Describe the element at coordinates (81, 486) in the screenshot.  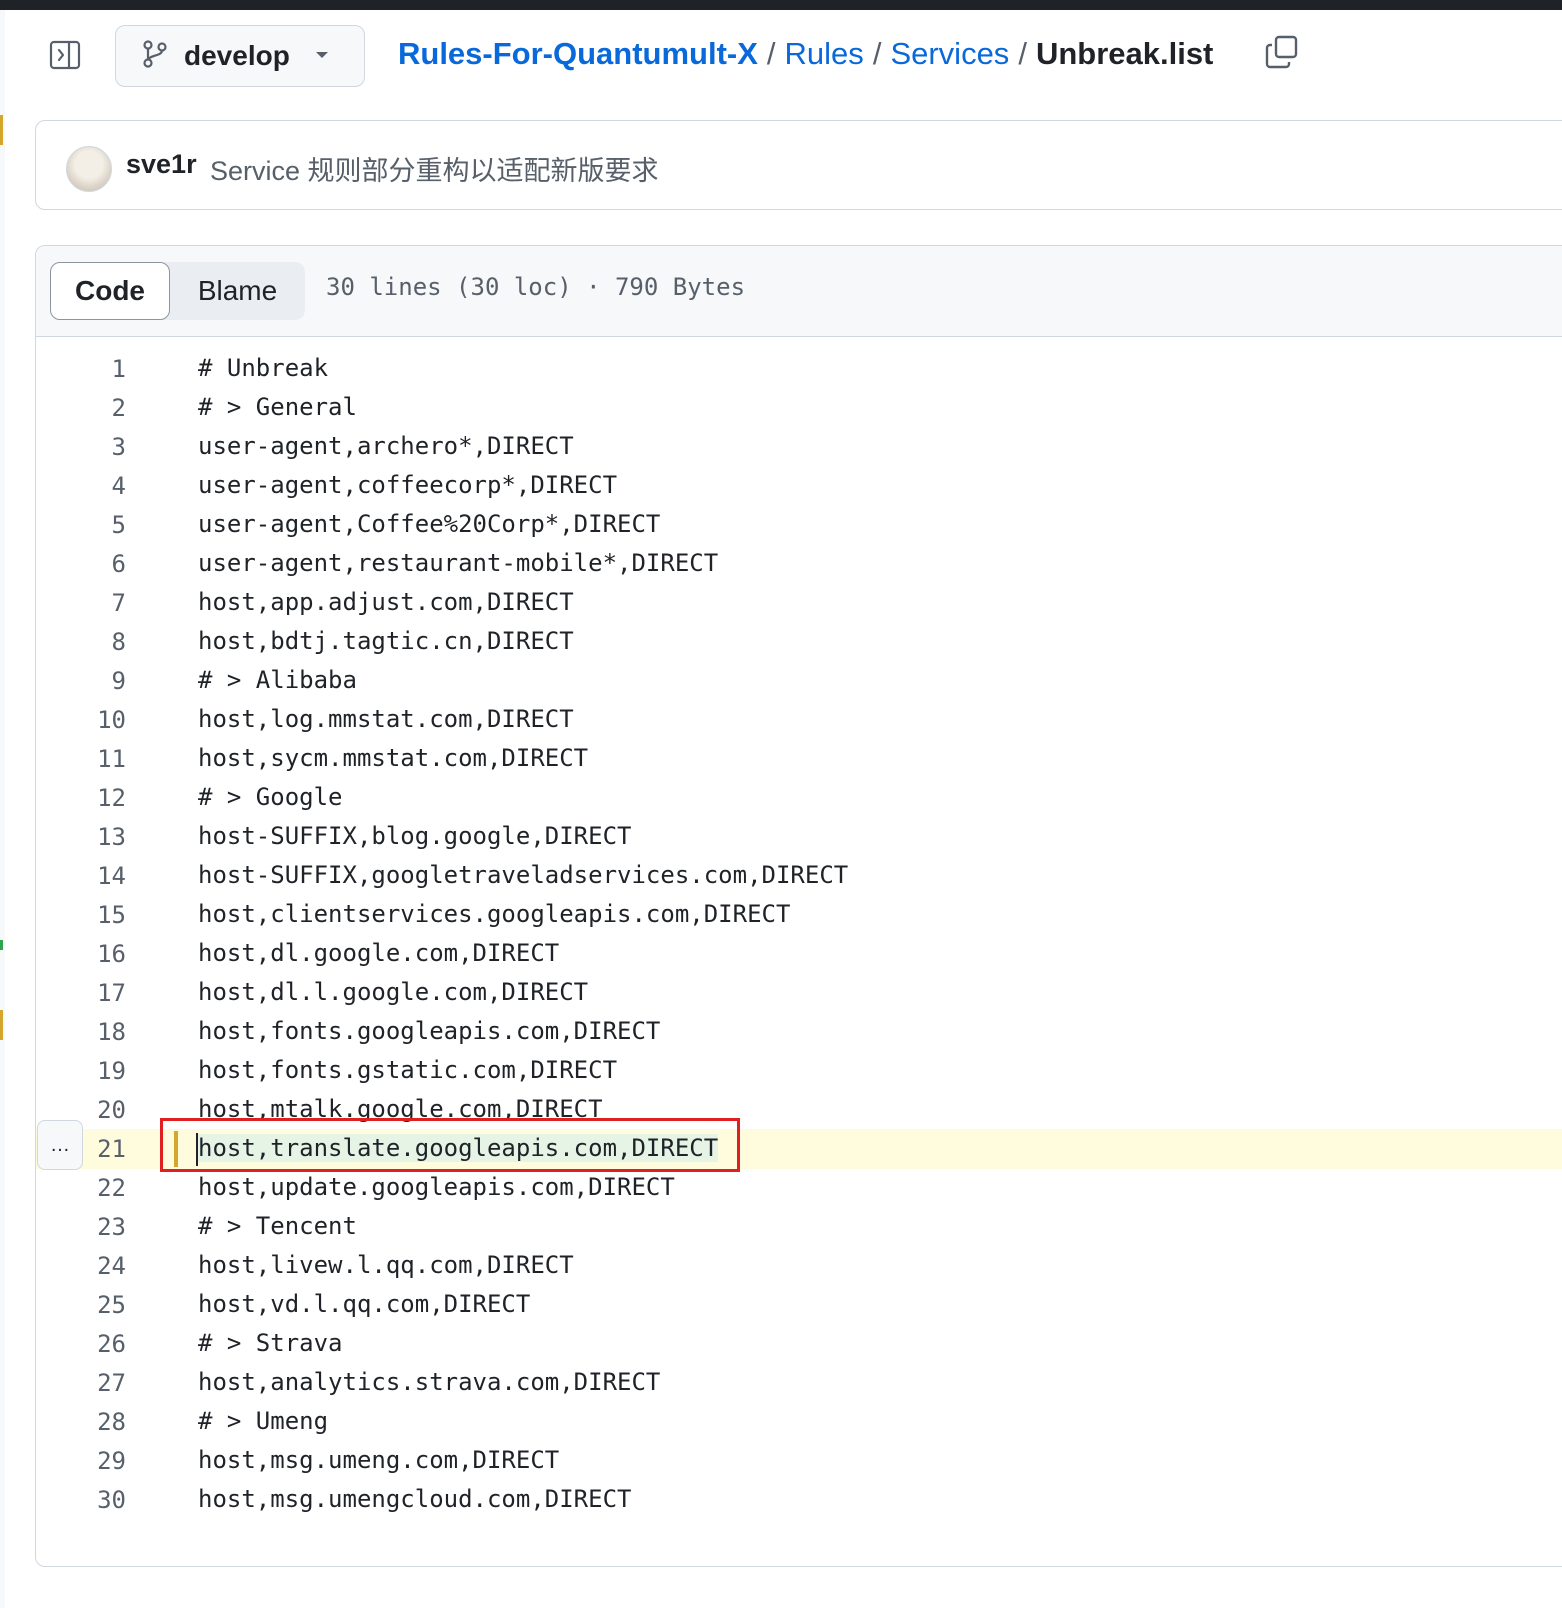
I see `line-number: 4` at that location.